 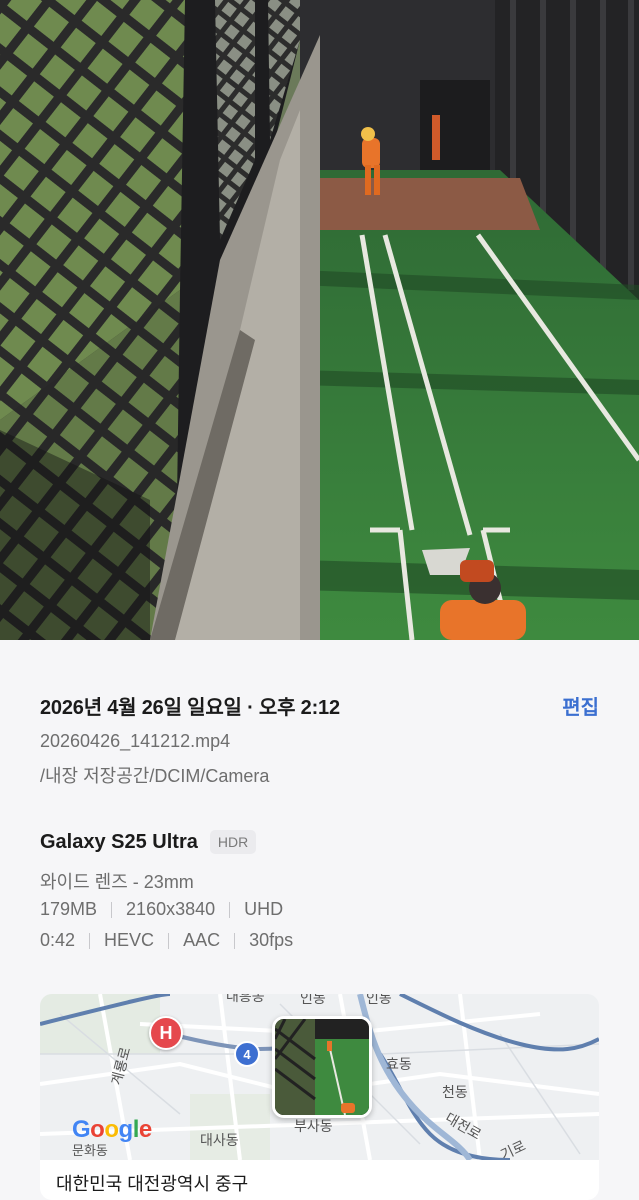 I want to click on map-label: 대흥동, so click(x=245, y=999).